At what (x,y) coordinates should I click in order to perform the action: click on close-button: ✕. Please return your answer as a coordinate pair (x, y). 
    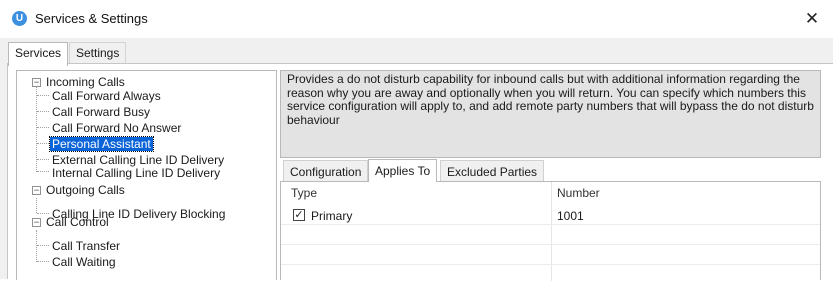
    Looking at the image, I should click on (812, 19).